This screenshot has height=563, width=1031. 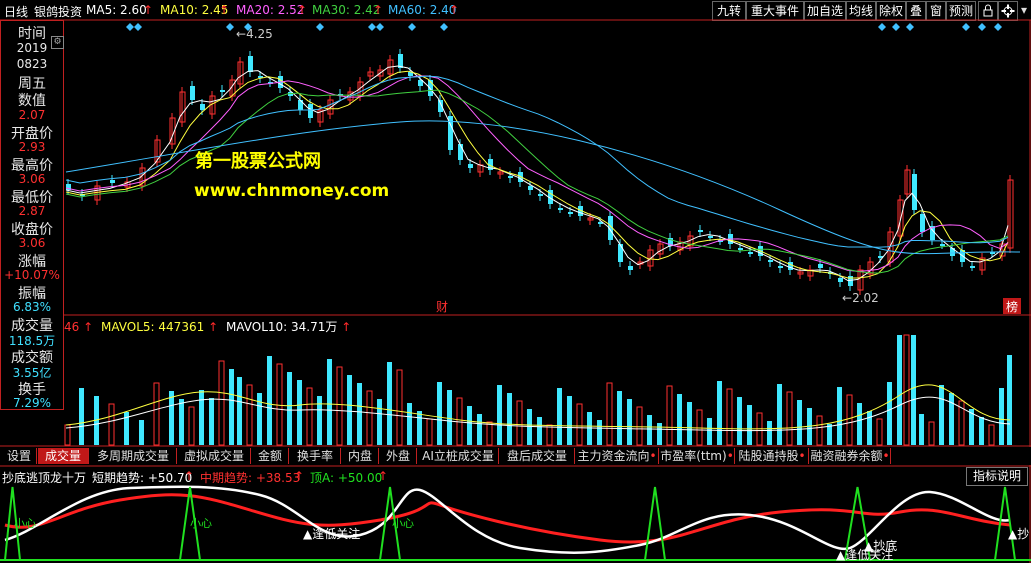 What do you see at coordinates (655, 523) in the screenshot?
I see `top-a-spike` at bounding box center [655, 523].